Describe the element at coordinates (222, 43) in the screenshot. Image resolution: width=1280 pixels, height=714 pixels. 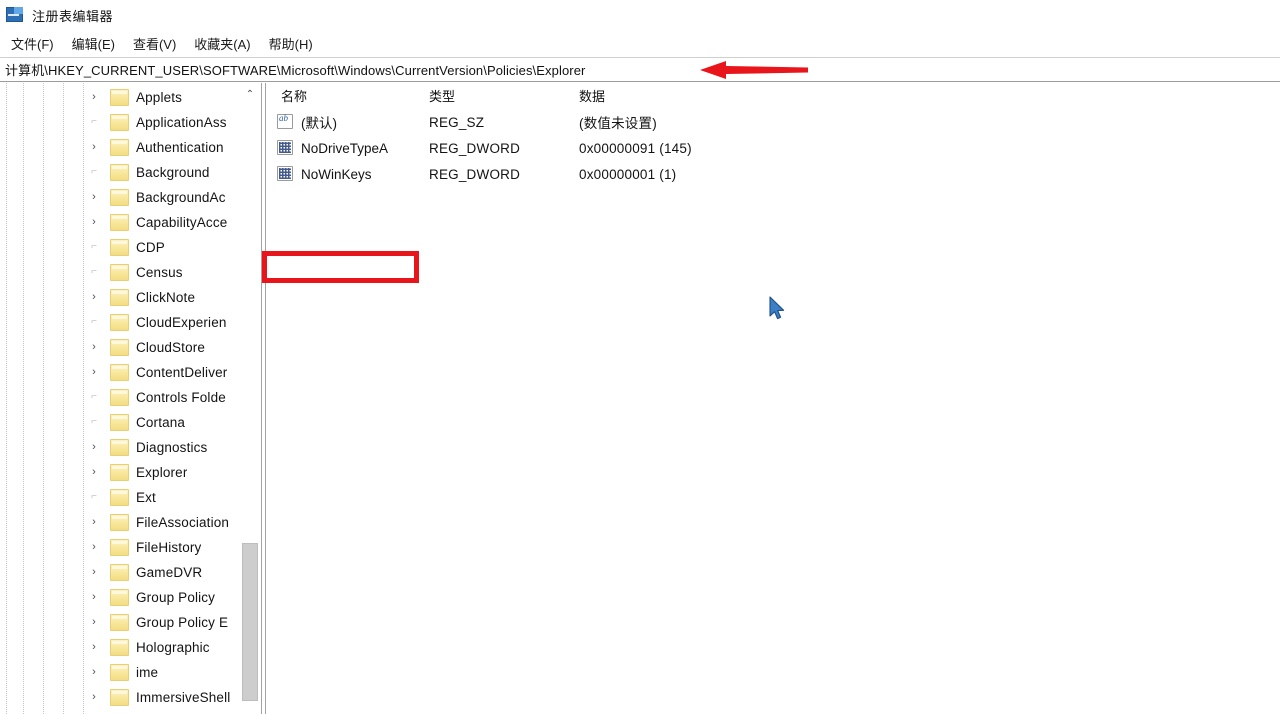
I see `menu-item-favorites: 收藏夹(A)` at that location.